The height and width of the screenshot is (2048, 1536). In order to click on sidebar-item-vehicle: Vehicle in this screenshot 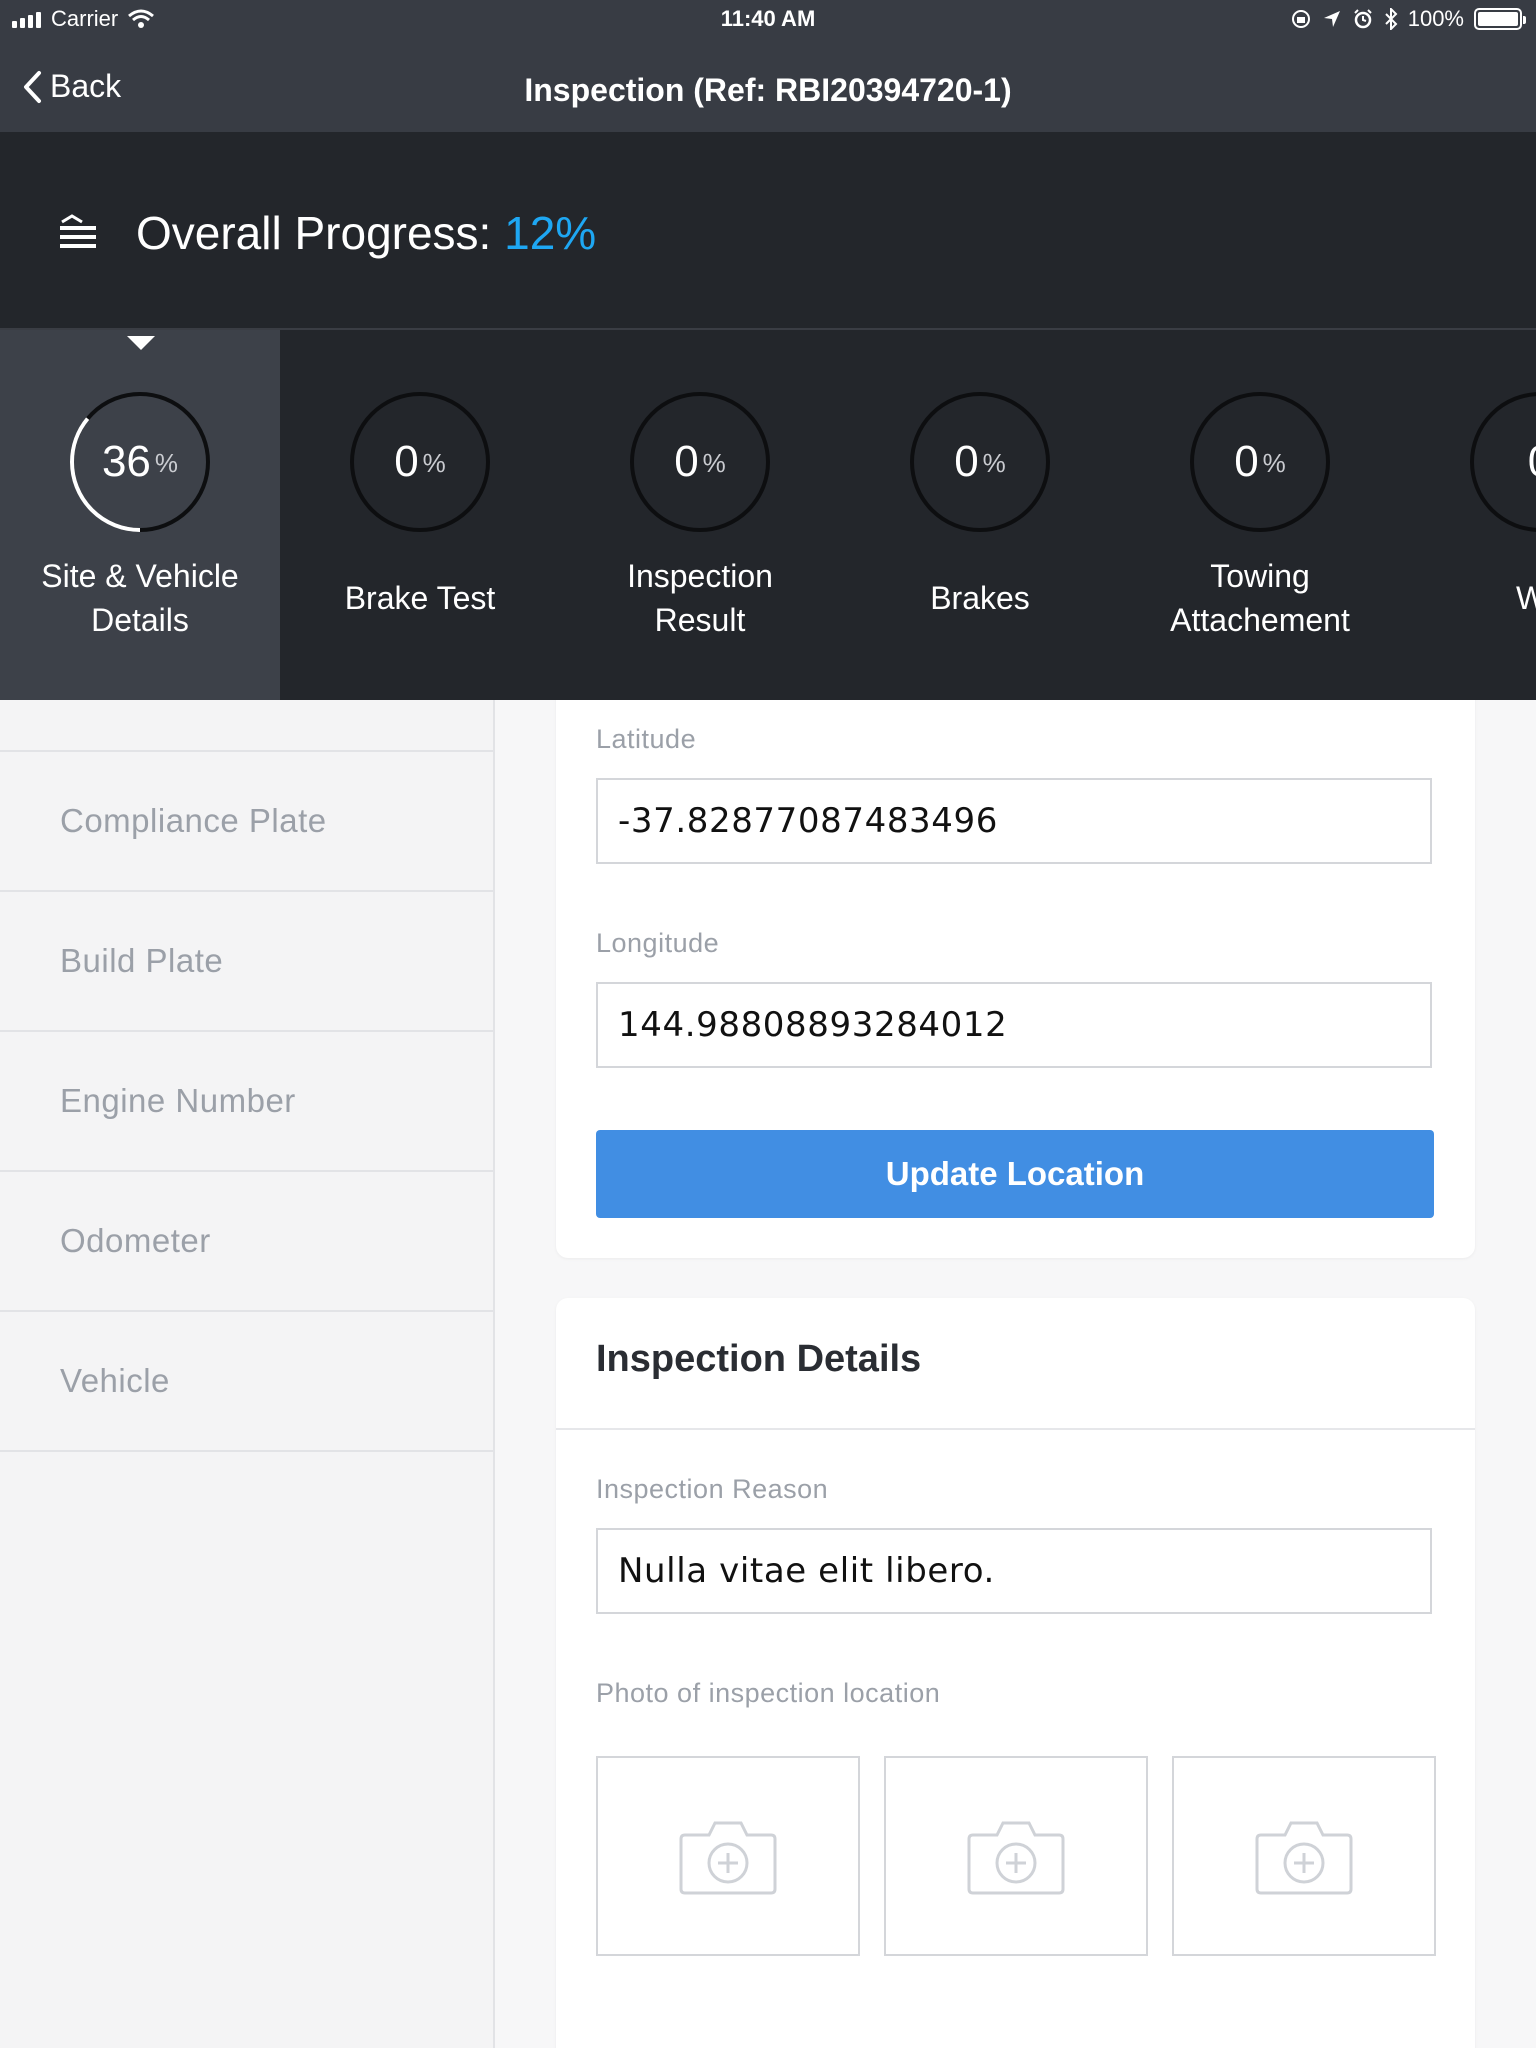, I will do `click(246, 1382)`.